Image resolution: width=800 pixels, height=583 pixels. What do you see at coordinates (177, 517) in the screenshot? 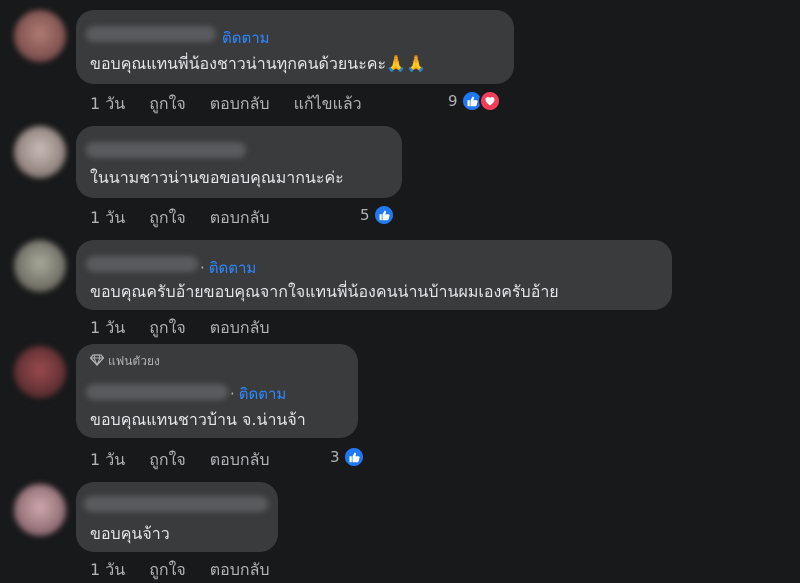
I see `comment-bubble: ขอบคุนจ้าว` at bounding box center [177, 517].